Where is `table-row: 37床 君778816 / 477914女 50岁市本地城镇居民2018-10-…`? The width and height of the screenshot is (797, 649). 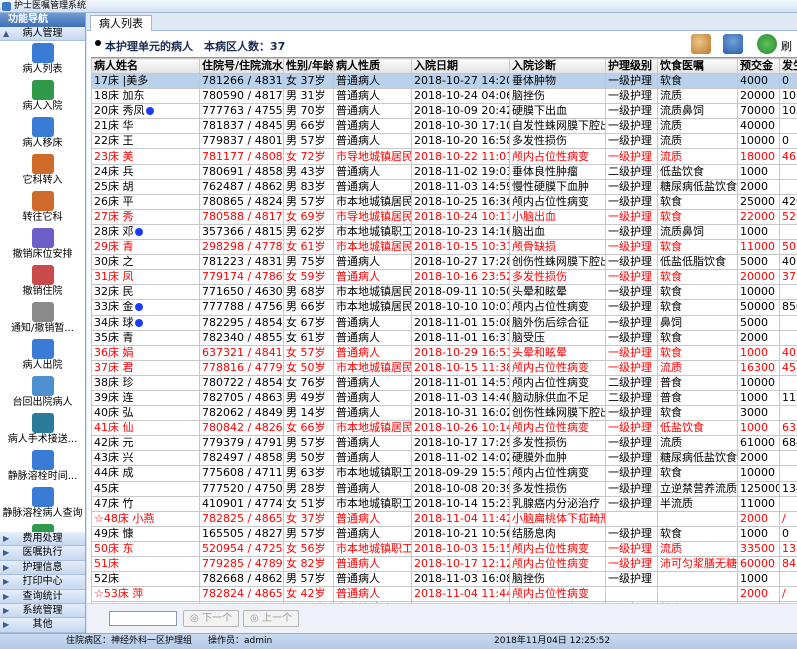
table-row: 37床 君778816 / 477914女 50岁市本地城镇居民2018-10-… is located at coordinates (444, 367).